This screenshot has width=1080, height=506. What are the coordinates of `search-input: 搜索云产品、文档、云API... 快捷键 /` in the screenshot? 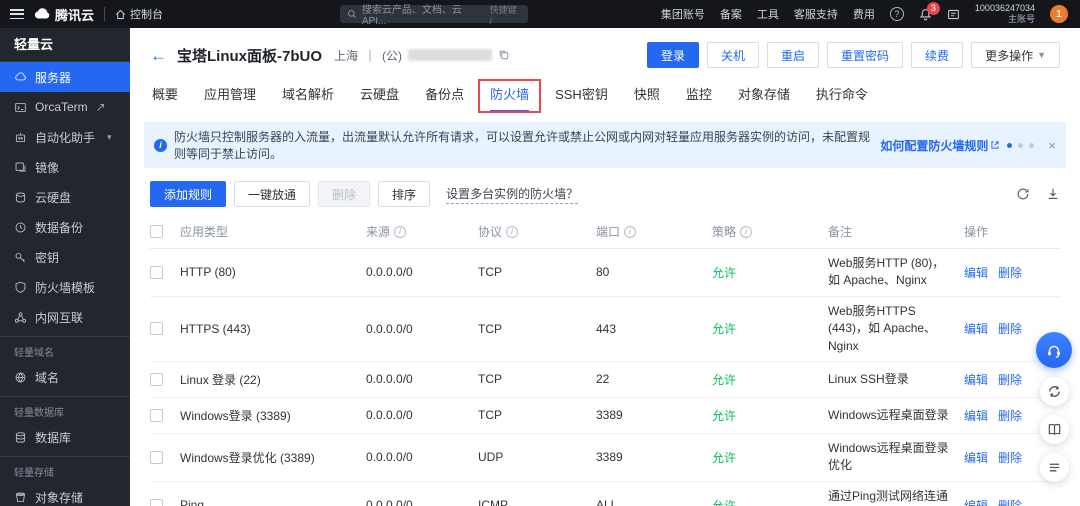 It's located at (434, 16).